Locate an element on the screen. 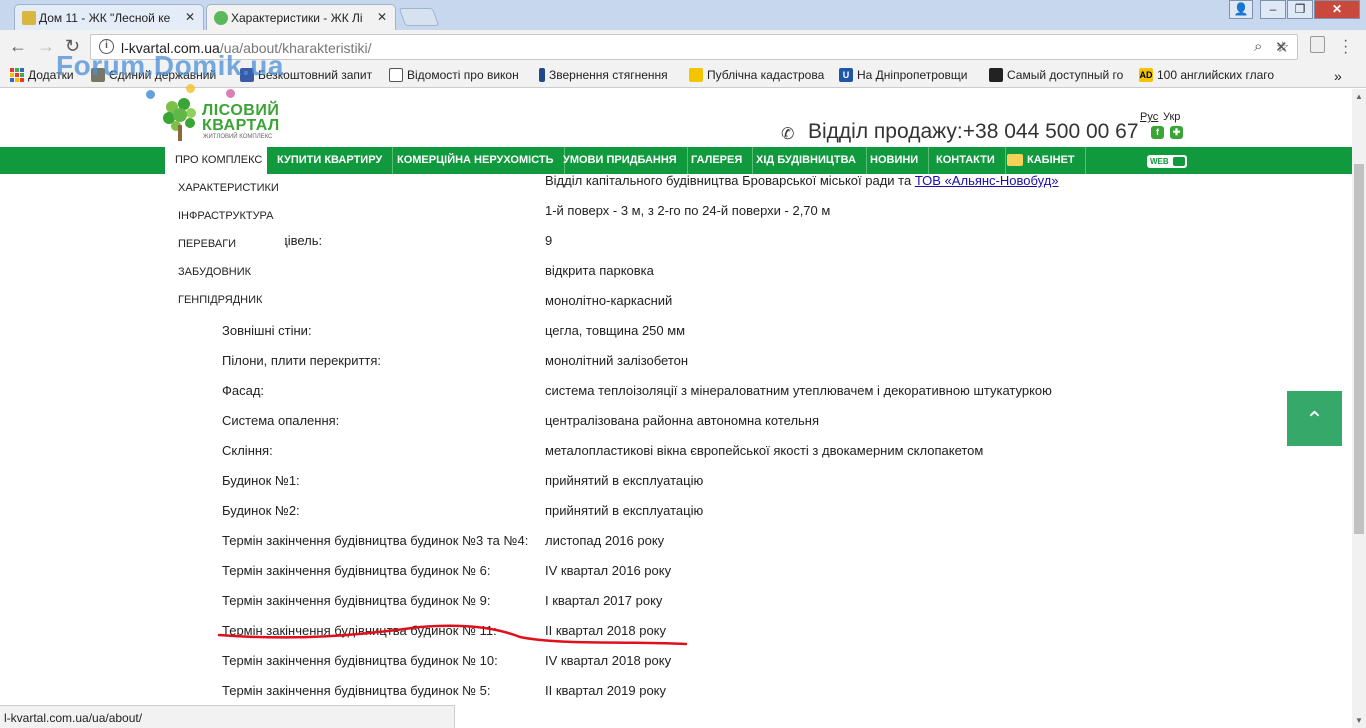 This screenshot has width=1366, height=728. close-window-button: ✕ is located at coordinates (1337, 9).